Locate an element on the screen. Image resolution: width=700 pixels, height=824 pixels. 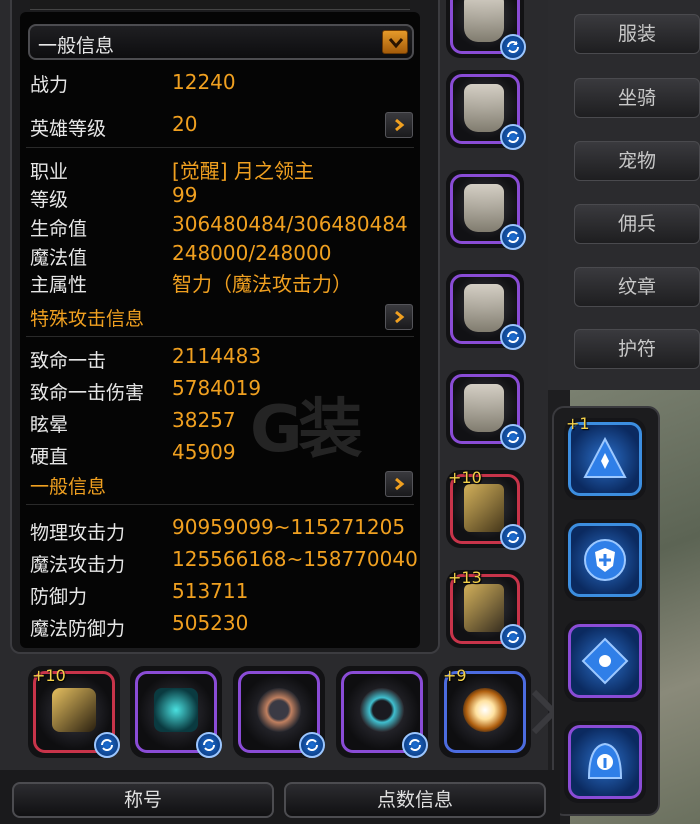
general-info-header: 一般信息 is located at coordinates (68, 487).